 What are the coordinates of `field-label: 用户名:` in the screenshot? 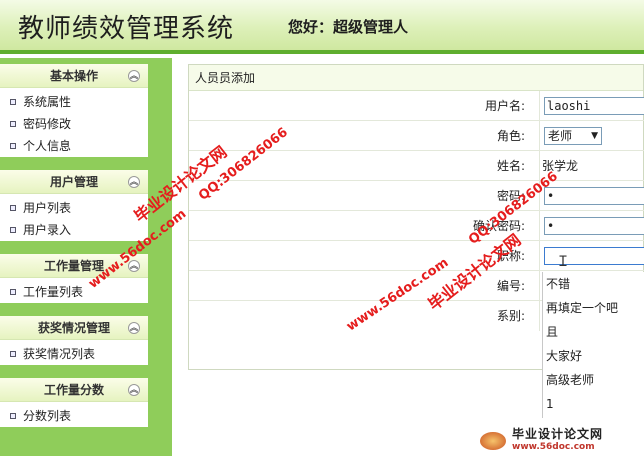 It's located at (504, 106).